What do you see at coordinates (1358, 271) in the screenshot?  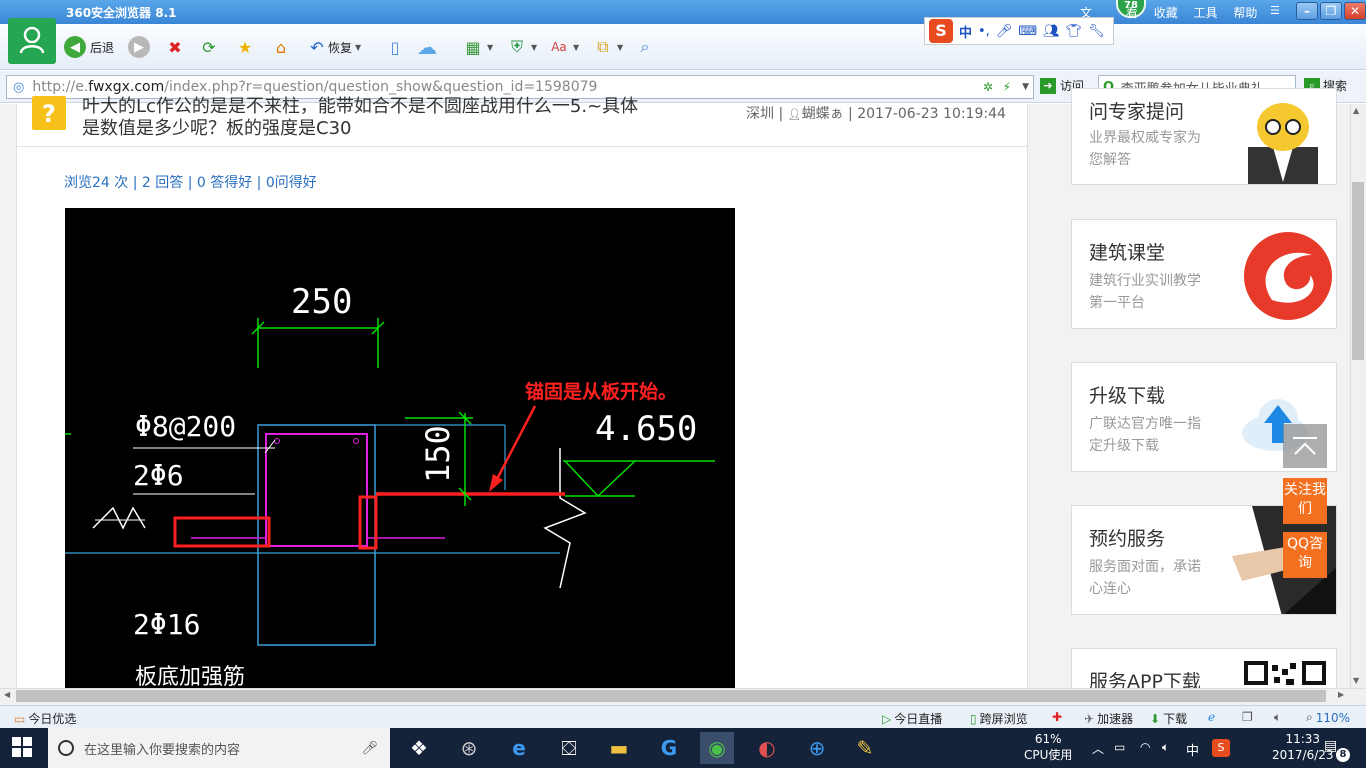 I see `vertical-scroll-thumb` at bounding box center [1358, 271].